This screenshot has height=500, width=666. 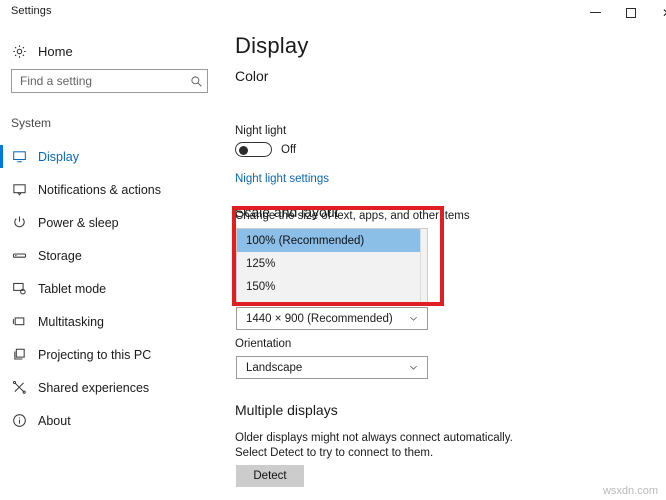 I want to click on sidebar-item-shared-experiences: Shared experiences, so click(x=114, y=387).